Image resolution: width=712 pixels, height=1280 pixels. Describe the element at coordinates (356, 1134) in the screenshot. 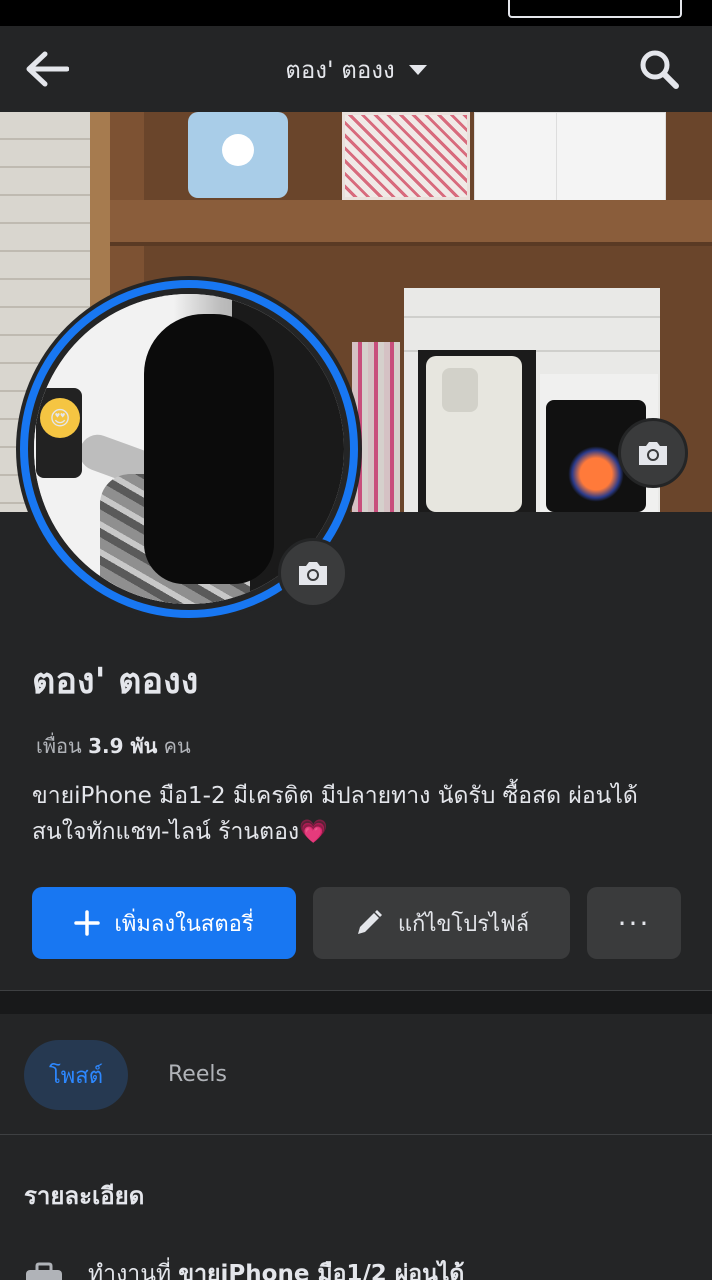

I see `tabs-divider` at that location.